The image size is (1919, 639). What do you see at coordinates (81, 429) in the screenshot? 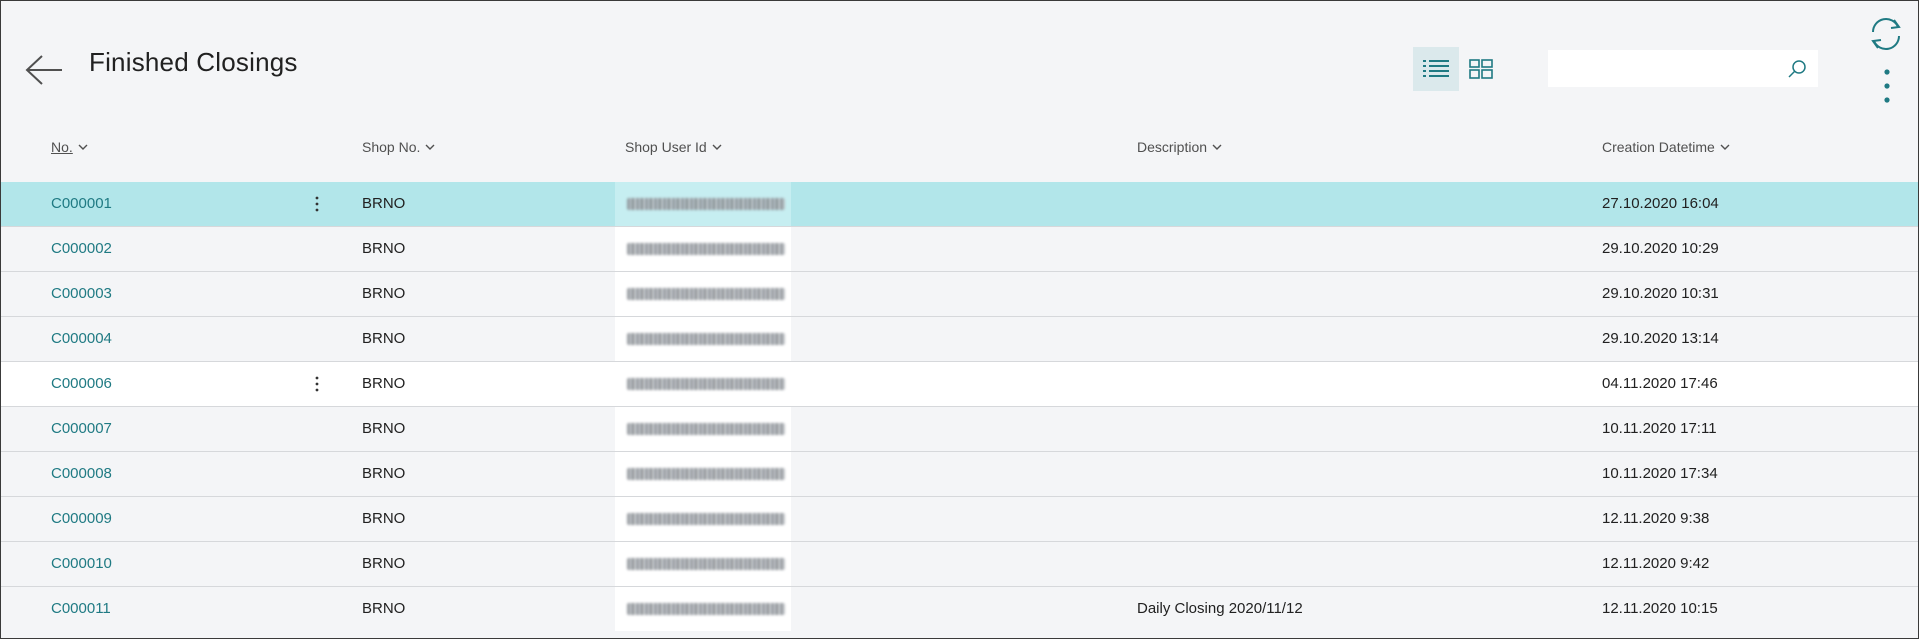
I see `no-link: C000007` at bounding box center [81, 429].